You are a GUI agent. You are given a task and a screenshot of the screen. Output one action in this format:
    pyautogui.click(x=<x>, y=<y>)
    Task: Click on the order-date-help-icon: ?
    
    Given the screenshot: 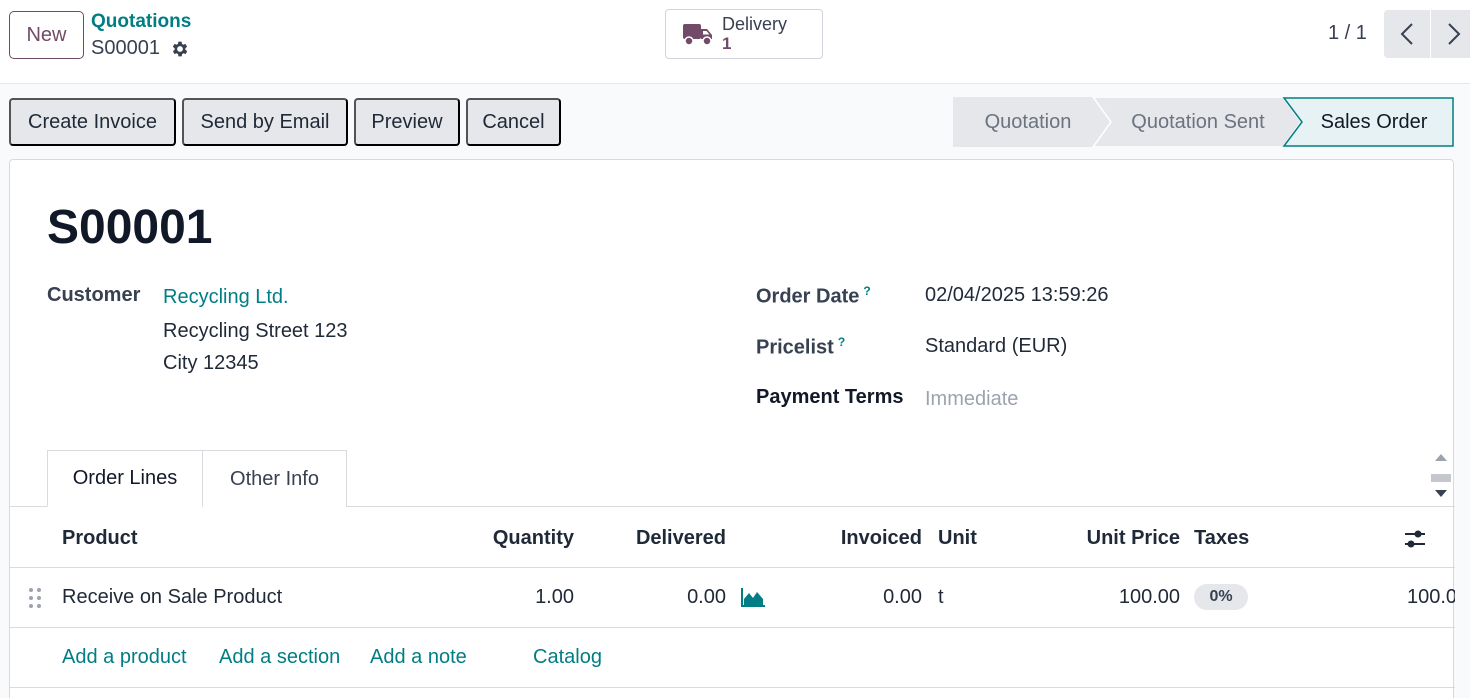 What is the action you would take?
    pyautogui.click(x=866, y=291)
    